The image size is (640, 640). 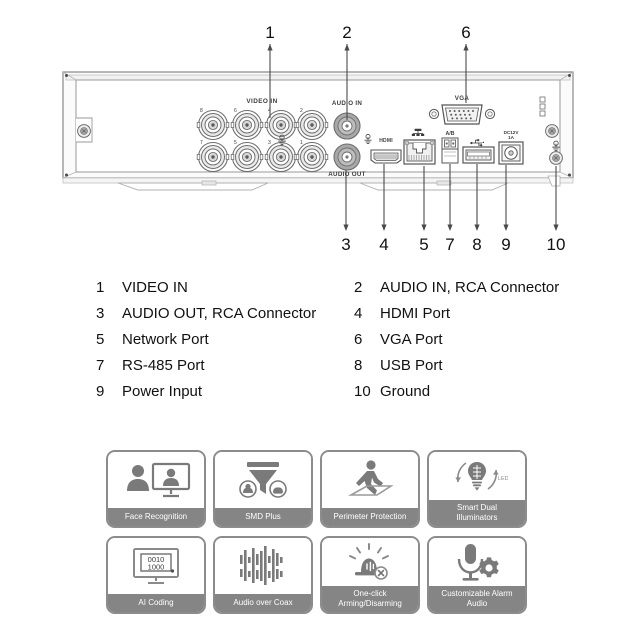 I want to click on legend-number: 4, so click(x=358, y=313).